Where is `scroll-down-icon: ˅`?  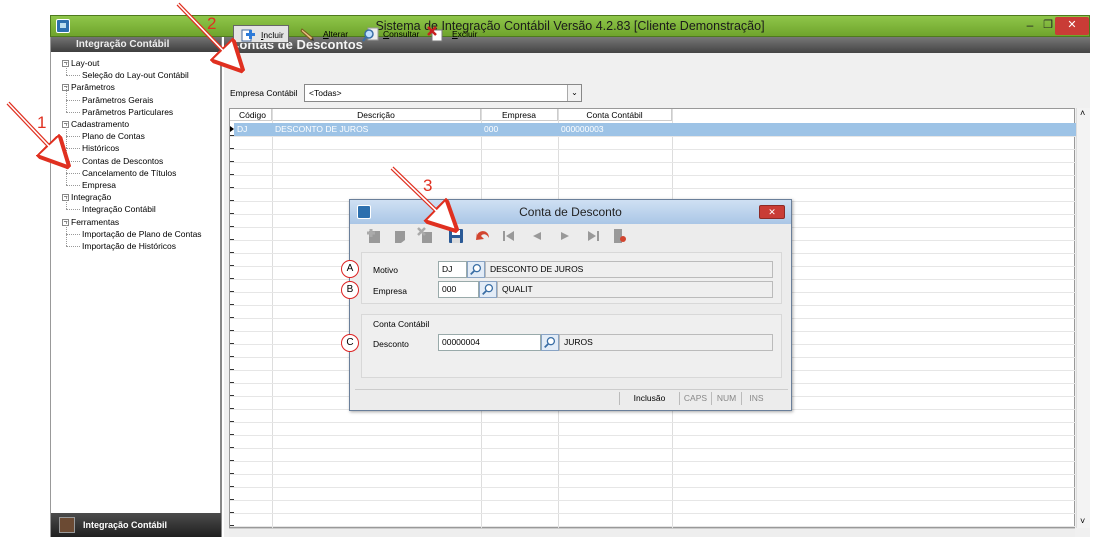 scroll-down-icon: ˅ is located at coordinates (1082, 521).